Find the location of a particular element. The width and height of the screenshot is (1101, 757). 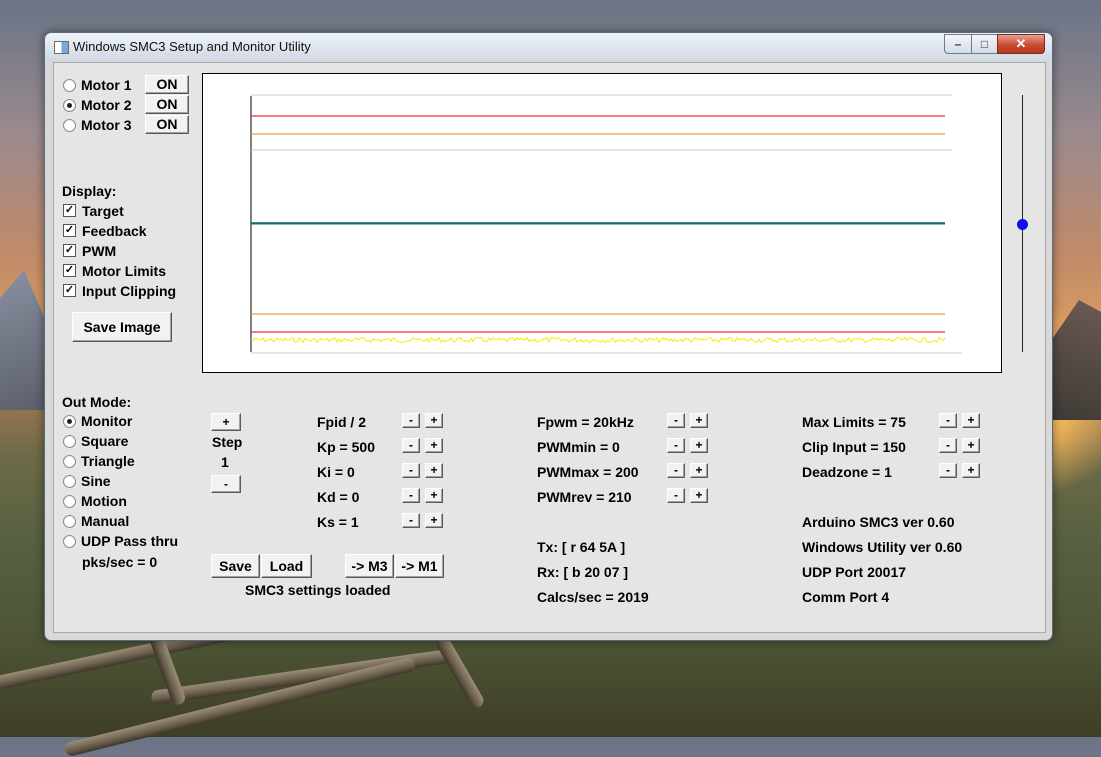

window-title: Windows SMC3 Setup and Monitor Utility is located at coordinates (192, 46).